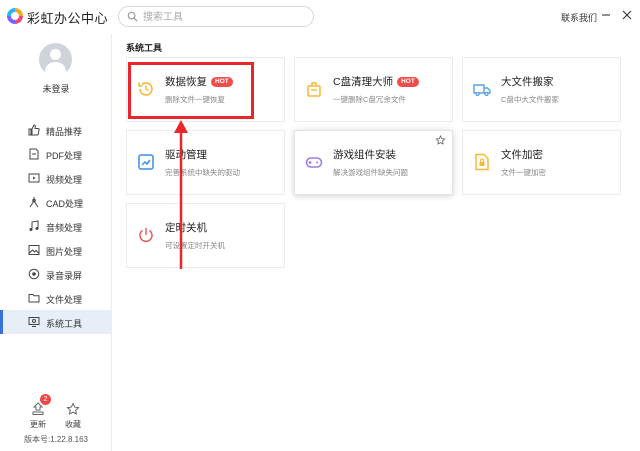  Describe the element at coordinates (440, 140) in the screenshot. I see `favorite-star-icon` at that location.